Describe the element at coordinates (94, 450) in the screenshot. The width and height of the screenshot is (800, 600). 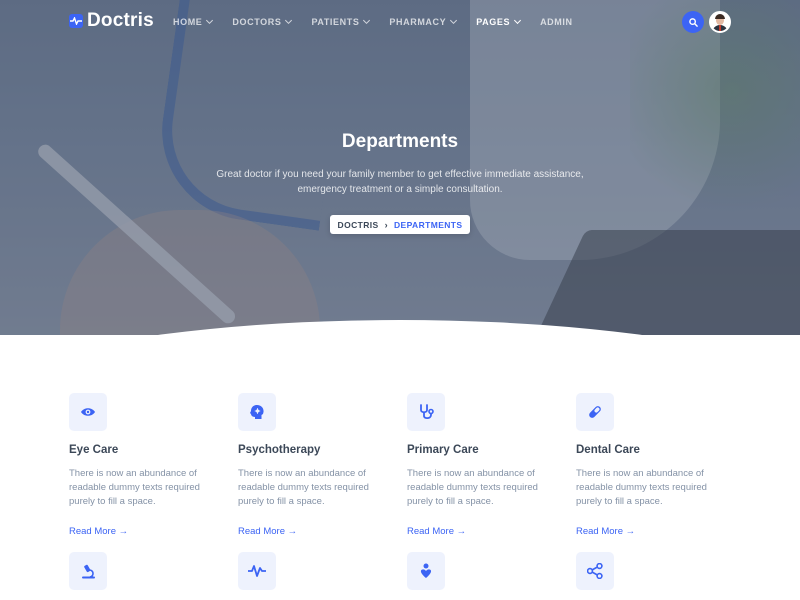
I see `department-title: Eye Care` at that location.